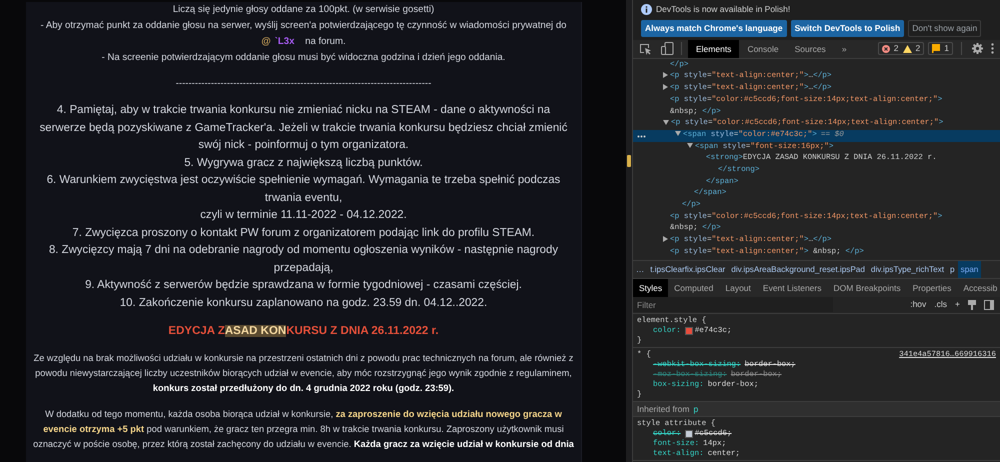 Image resolution: width=1000 pixels, height=462 pixels. Describe the element at coordinates (629, 161) in the screenshot. I see `scroll-marker` at that location.